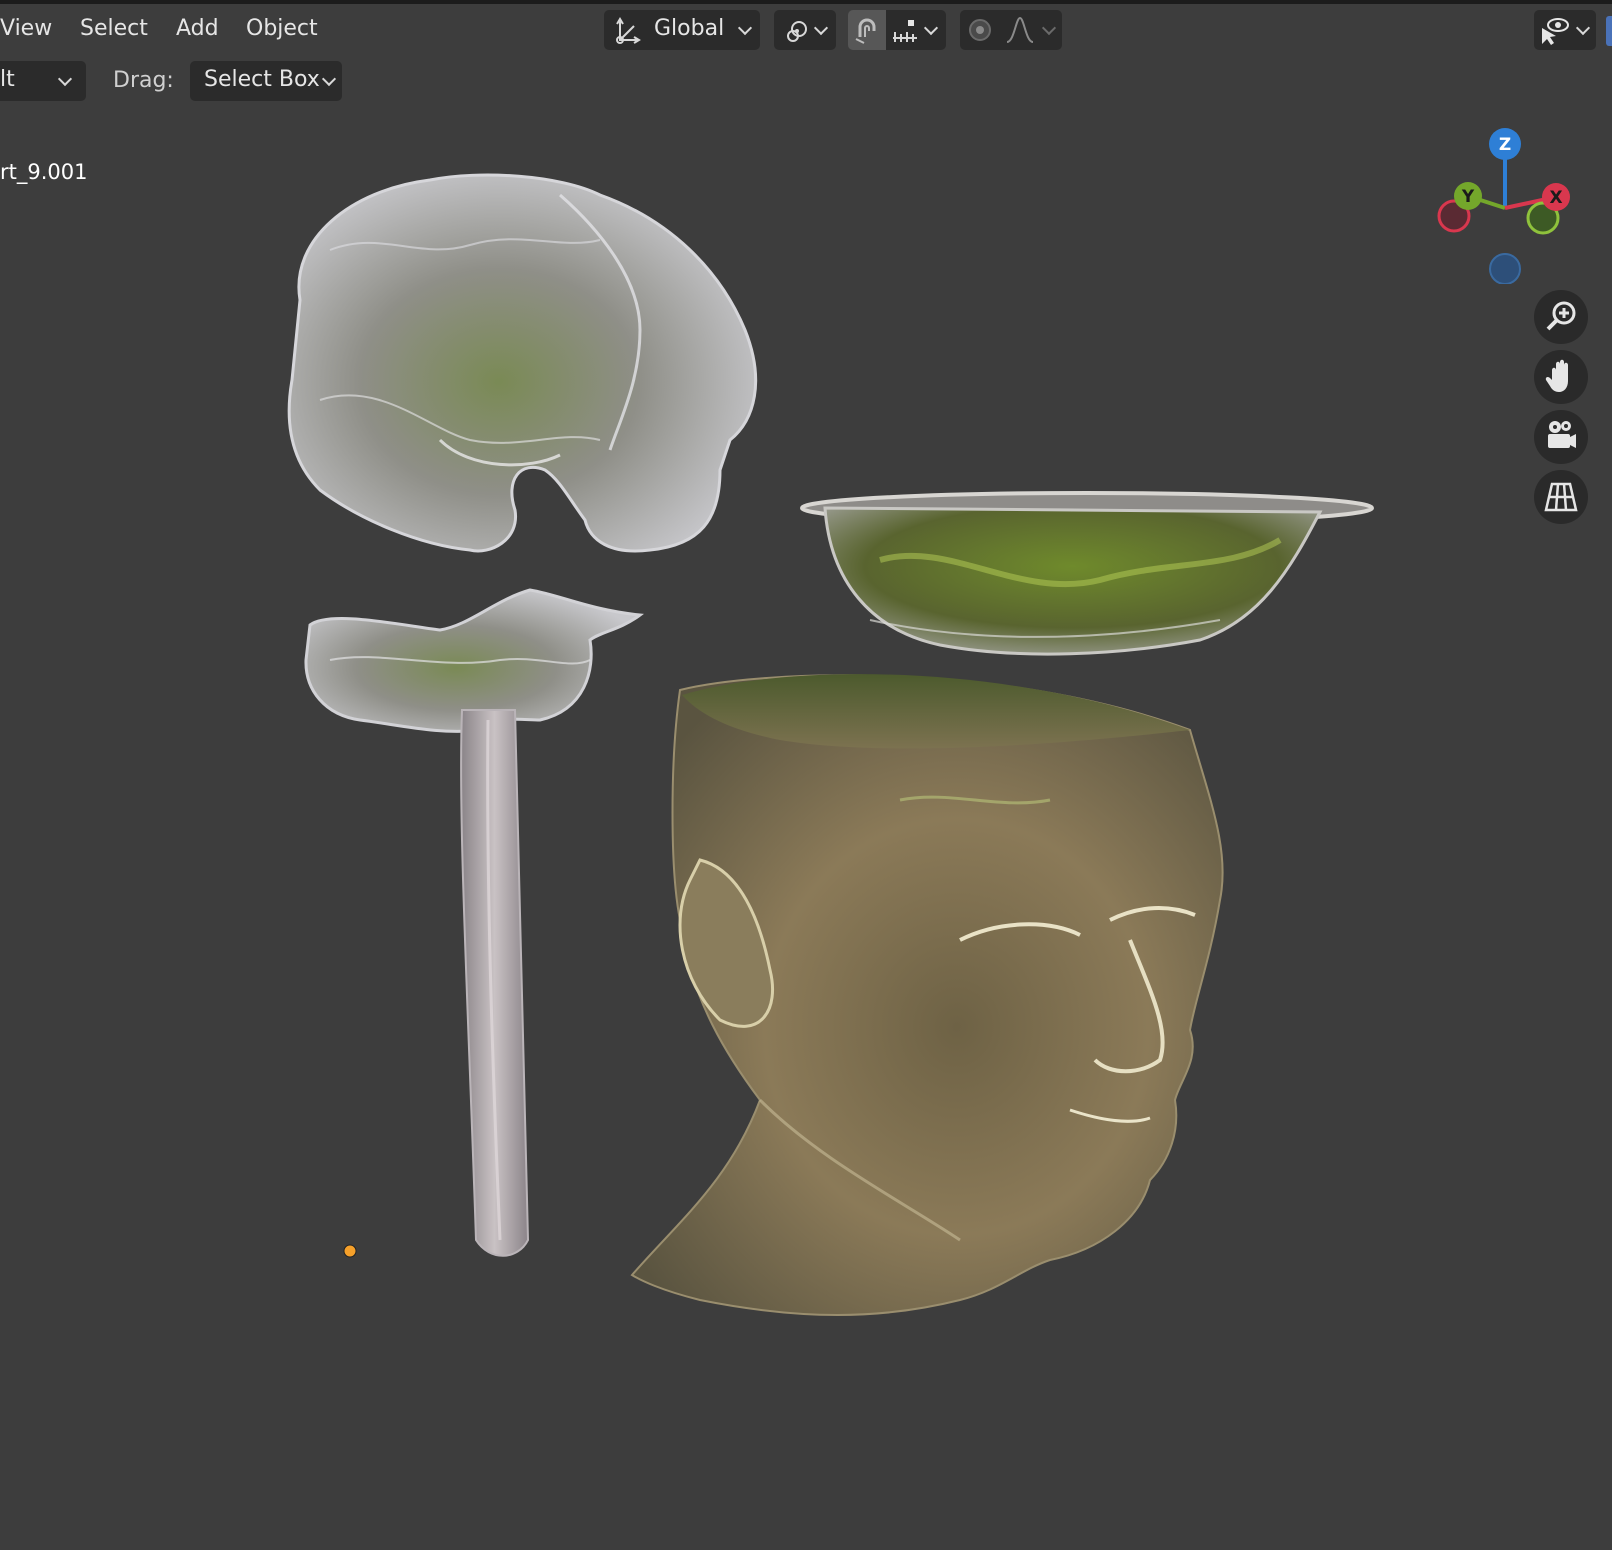 The height and width of the screenshot is (1550, 1612). What do you see at coordinates (1087, 573) in the screenshot?
I see `skull-cap-mesh` at bounding box center [1087, 573].